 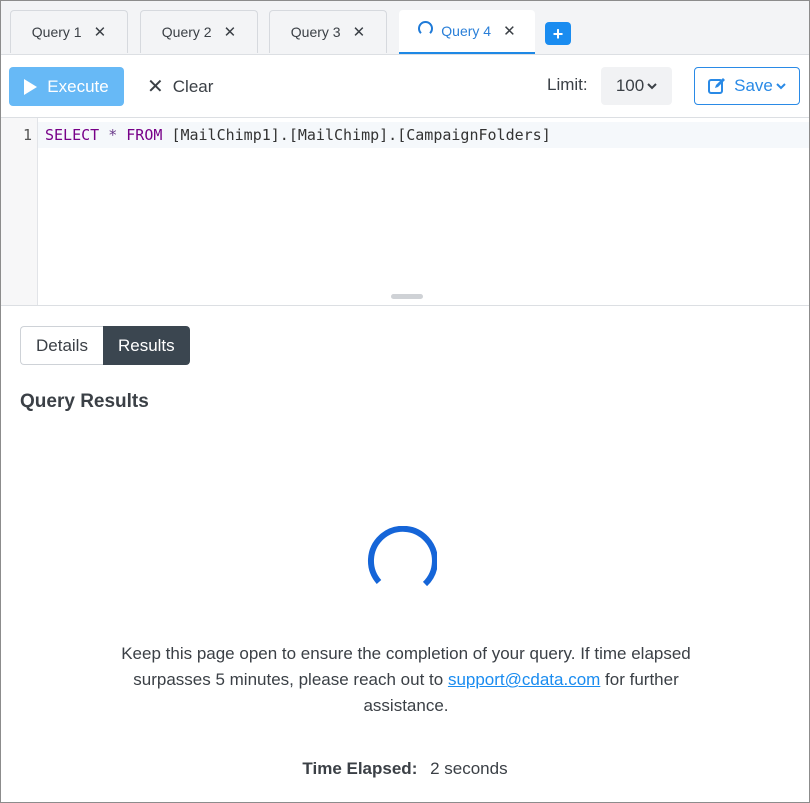 I want to click on tab-query-1: Query 1 ✕, so click(x=69, y=31).